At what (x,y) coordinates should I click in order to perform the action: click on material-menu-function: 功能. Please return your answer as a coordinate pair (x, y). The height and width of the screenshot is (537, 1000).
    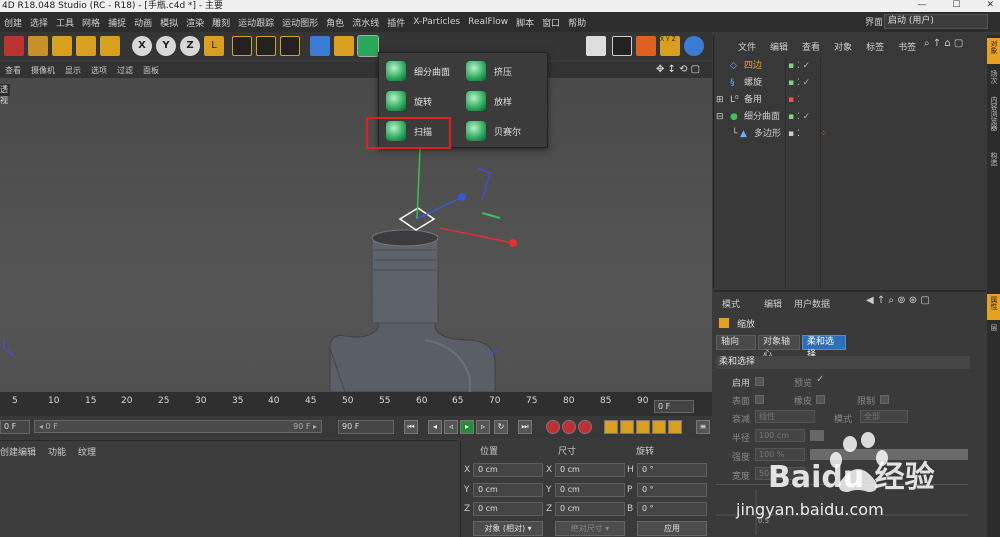
    Looking at the image, I should click on (57, 451).